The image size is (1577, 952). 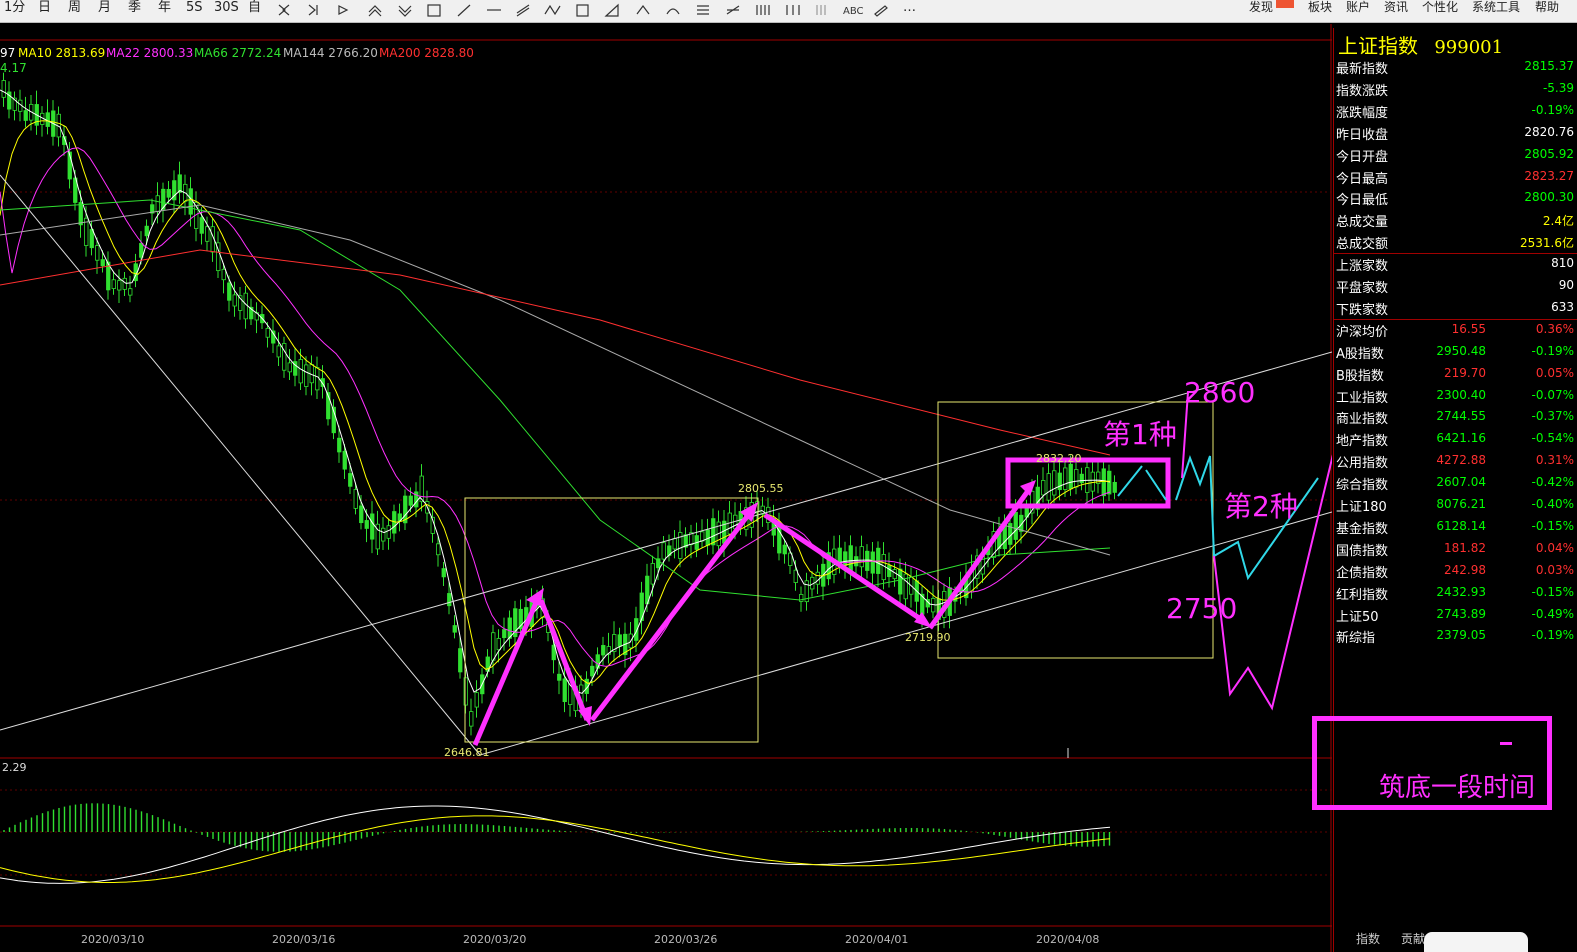 I want to click on quote-change: -0.07%, so click(x=1552, y=394).